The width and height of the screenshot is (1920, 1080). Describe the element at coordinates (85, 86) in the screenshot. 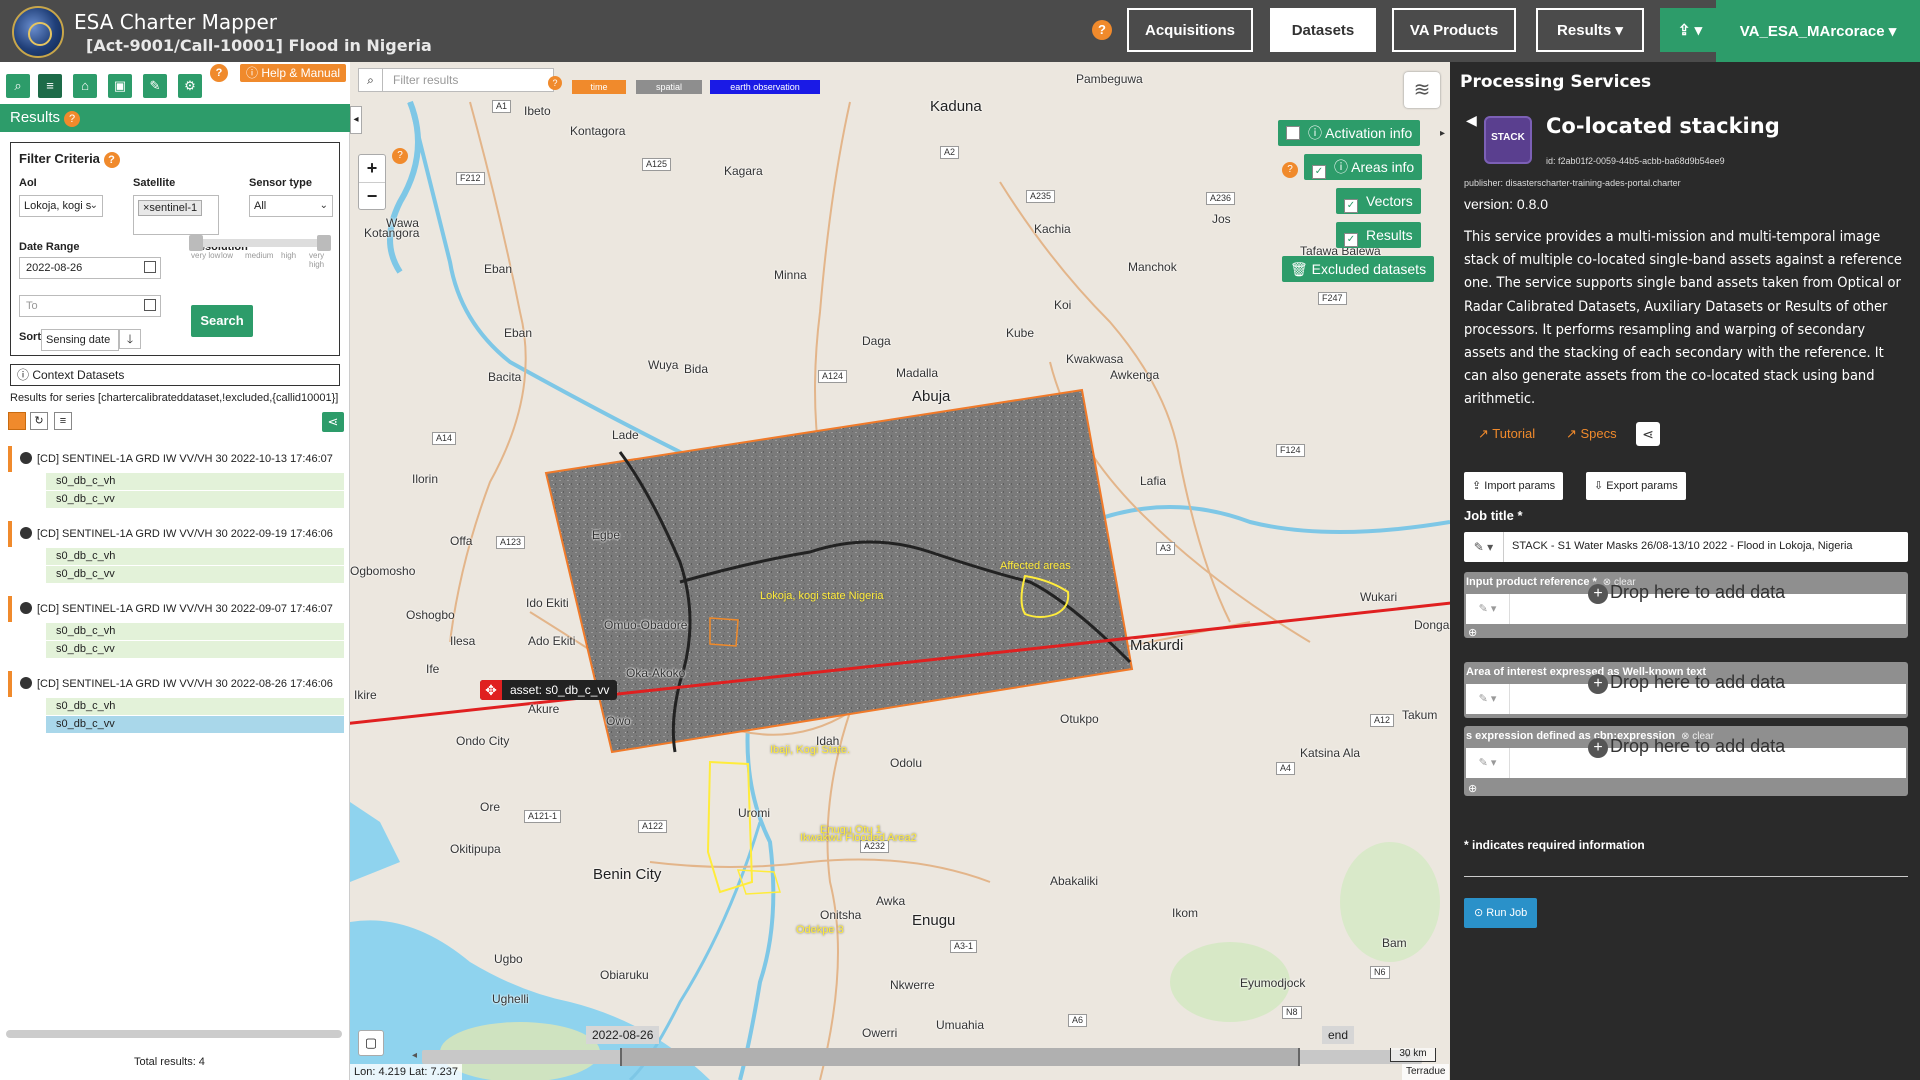

I see `basket-icon: ⌂` at that location.